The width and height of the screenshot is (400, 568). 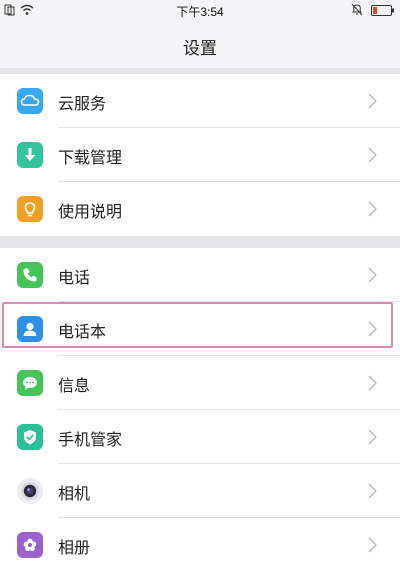 I want to click on status-bar: 下午3:54, so click(x=200, y=11).